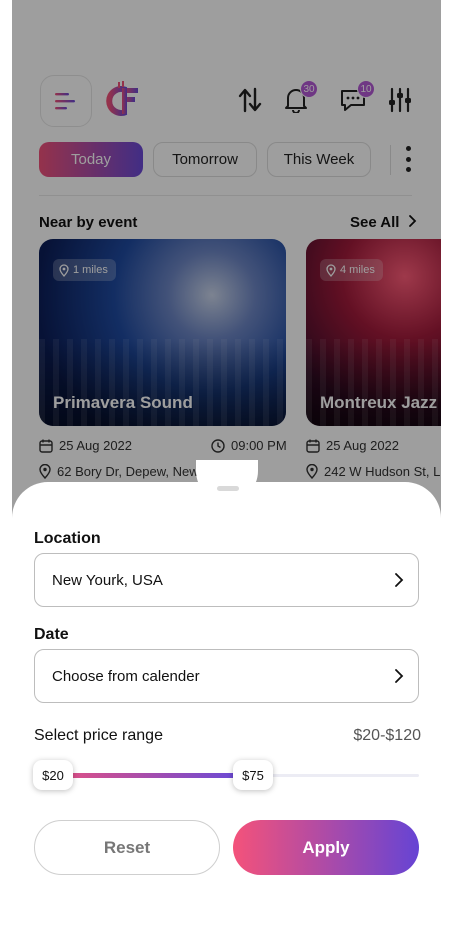  Describe the element at coordinates (126, 676) in the screenshot. I see `date-value: Choose from calender` at that location.